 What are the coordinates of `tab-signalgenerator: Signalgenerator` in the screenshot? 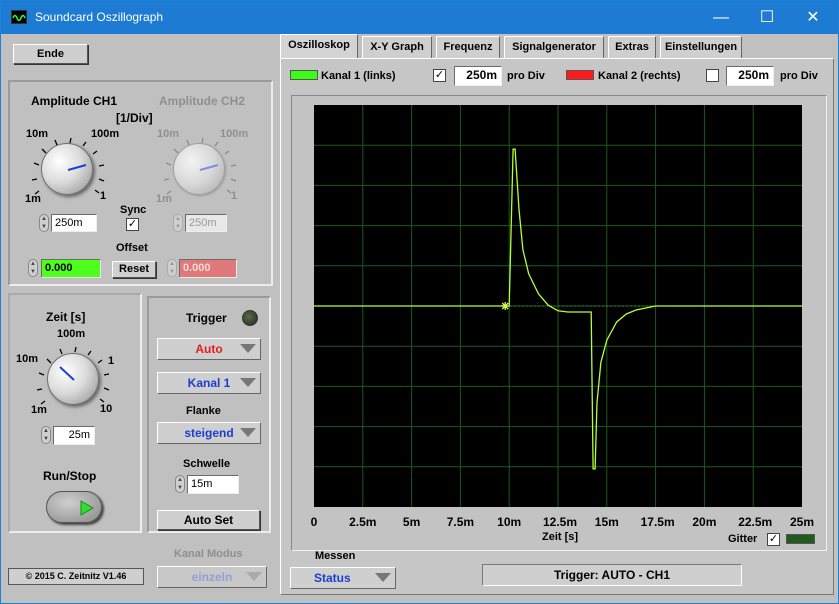 It's located at (554, 47).